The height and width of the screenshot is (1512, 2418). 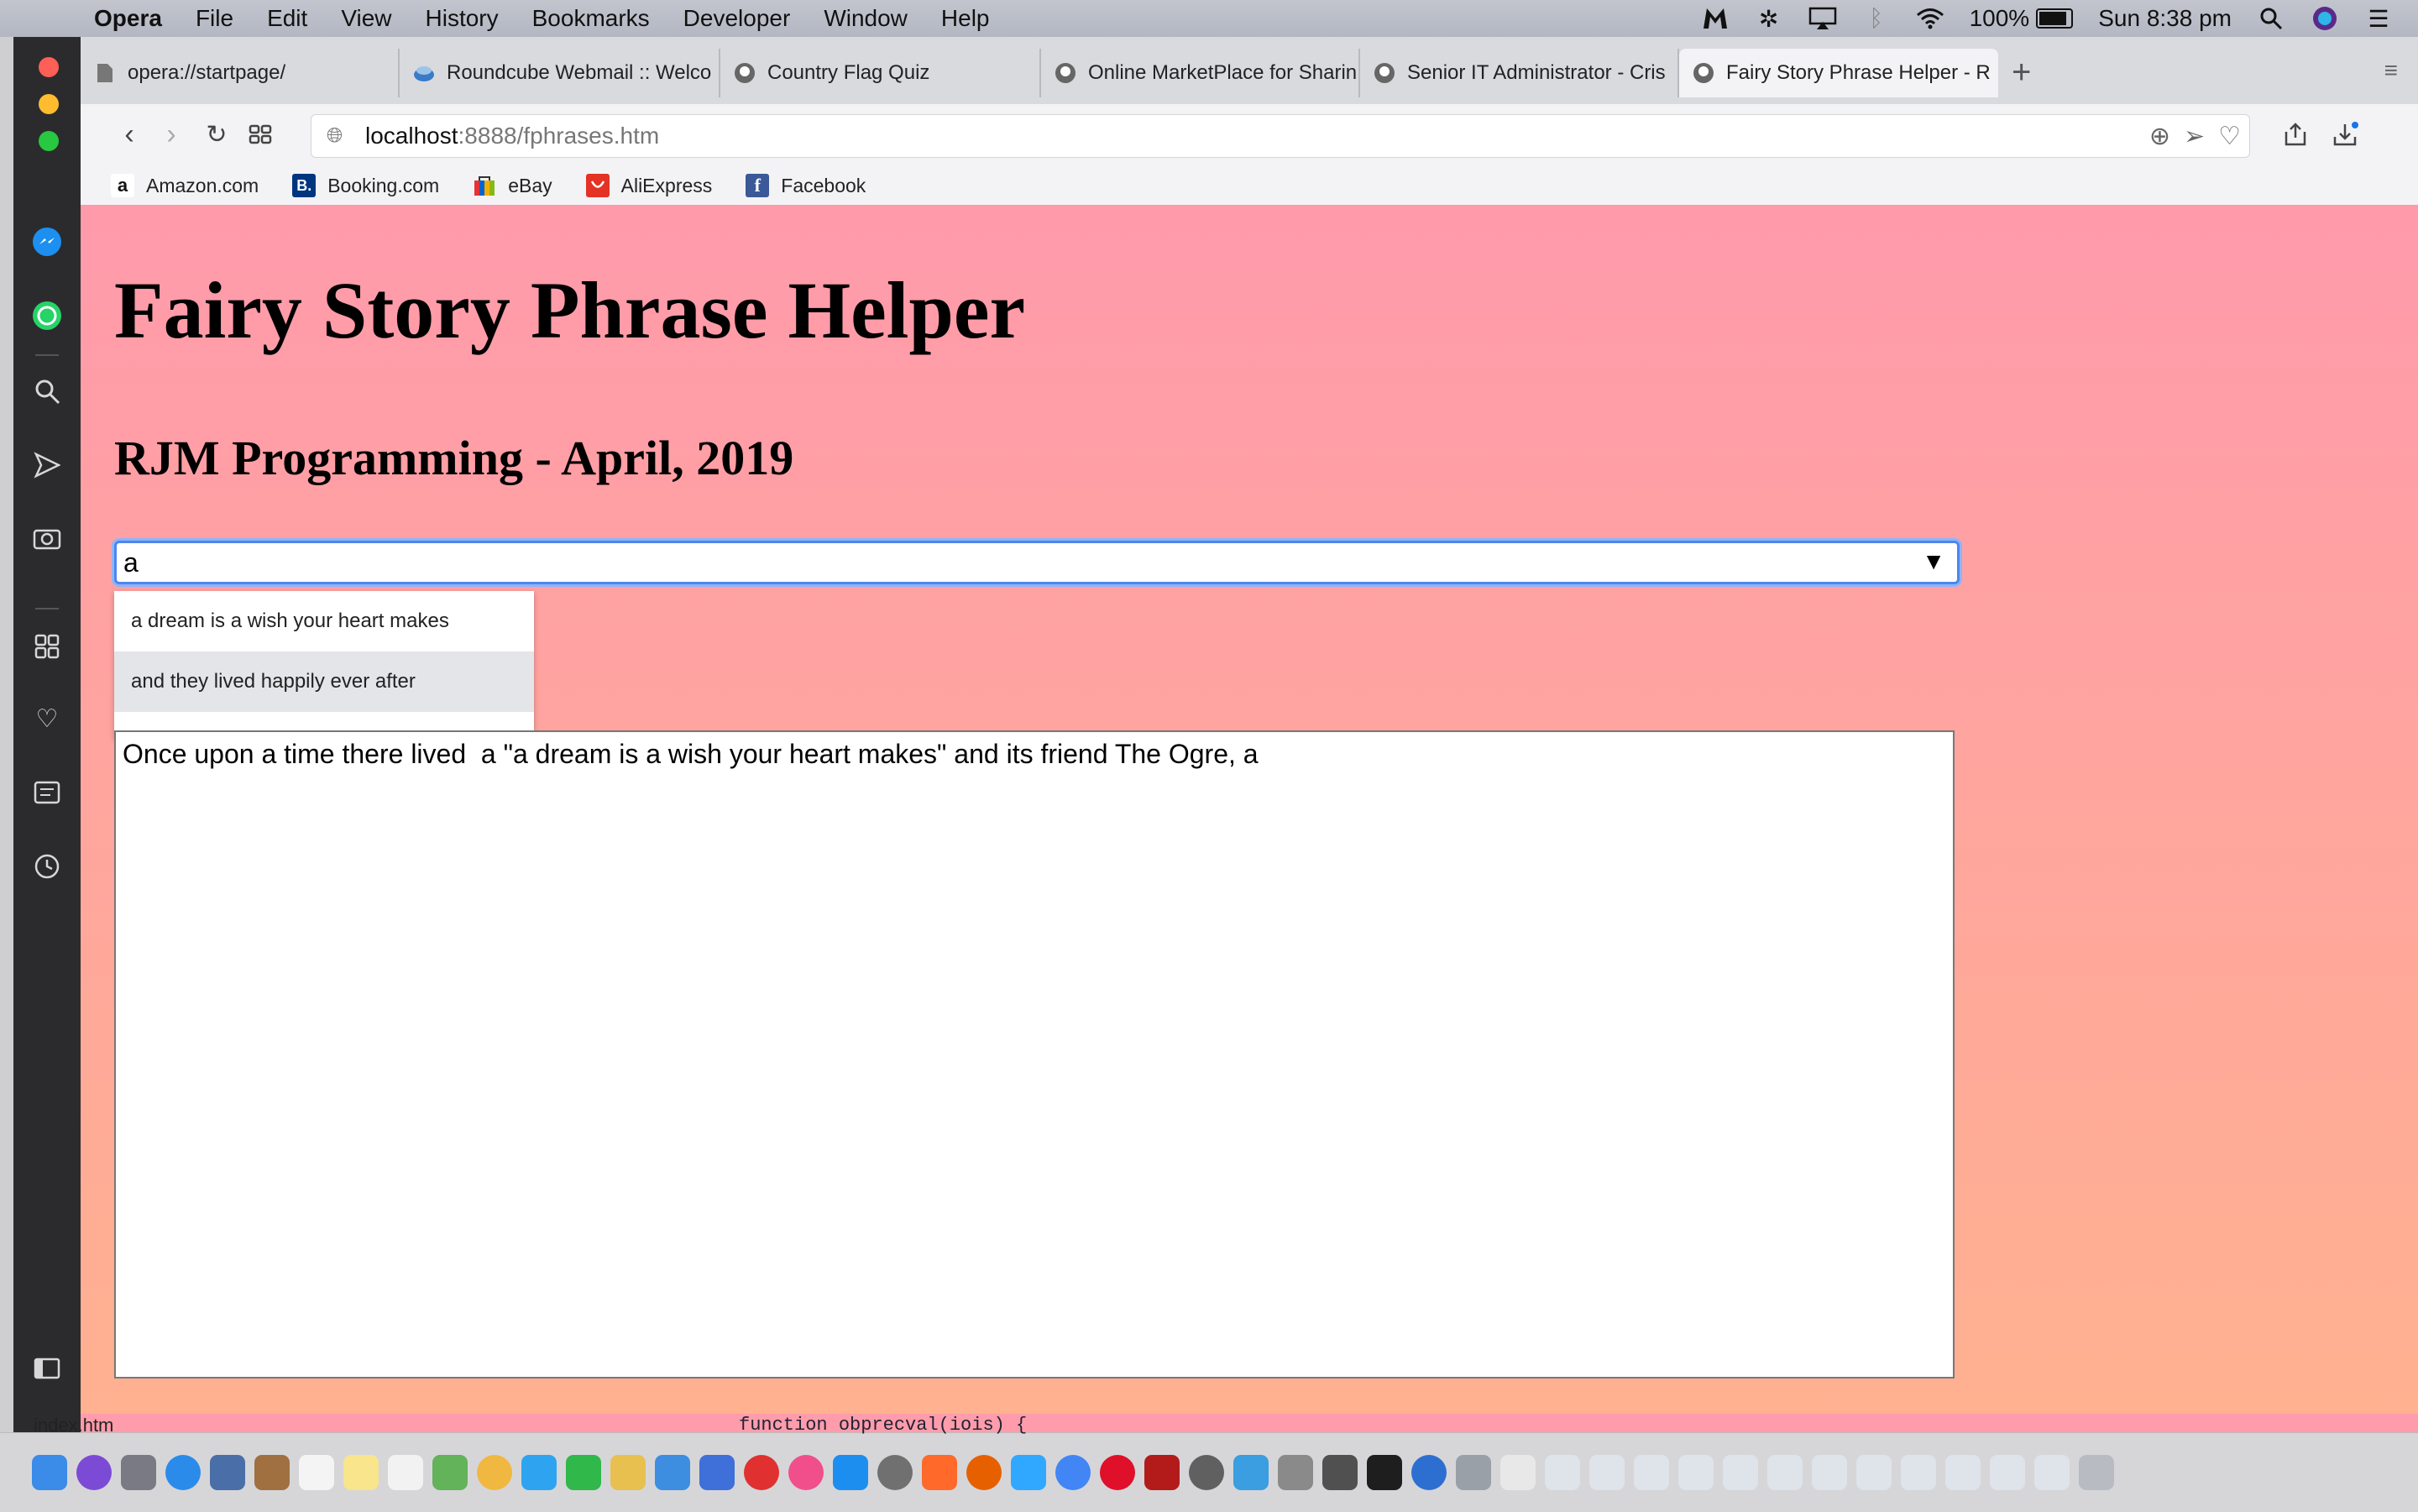 What do you see at coordinates (2021, 73) in the screenshot?
I see `new-tab-plus-icon: +` at bounding box center [2021, 73].